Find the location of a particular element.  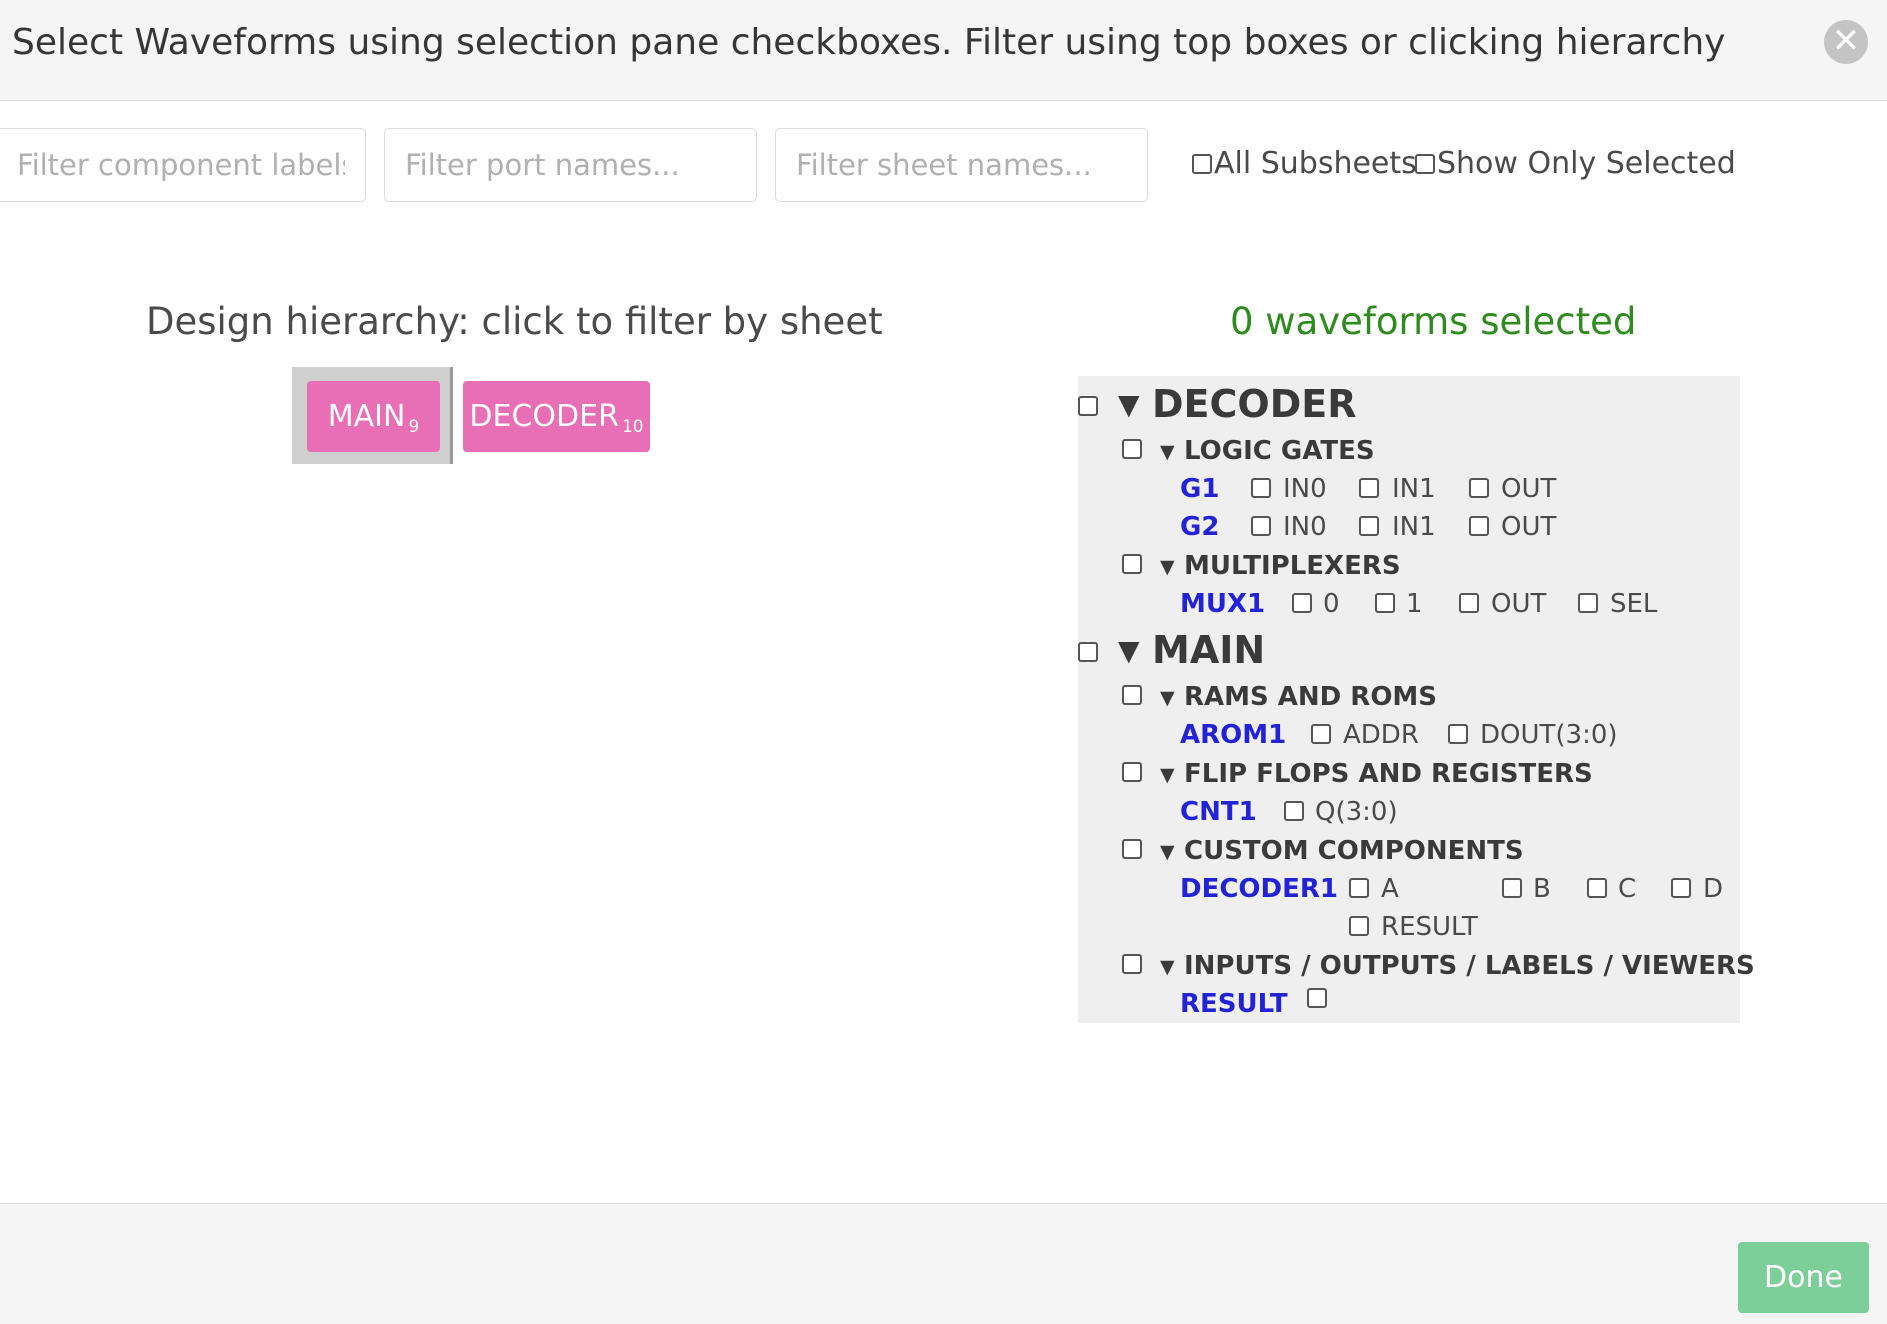

port-checkbox-decoder1-result is located at coordinates (1359, 926).